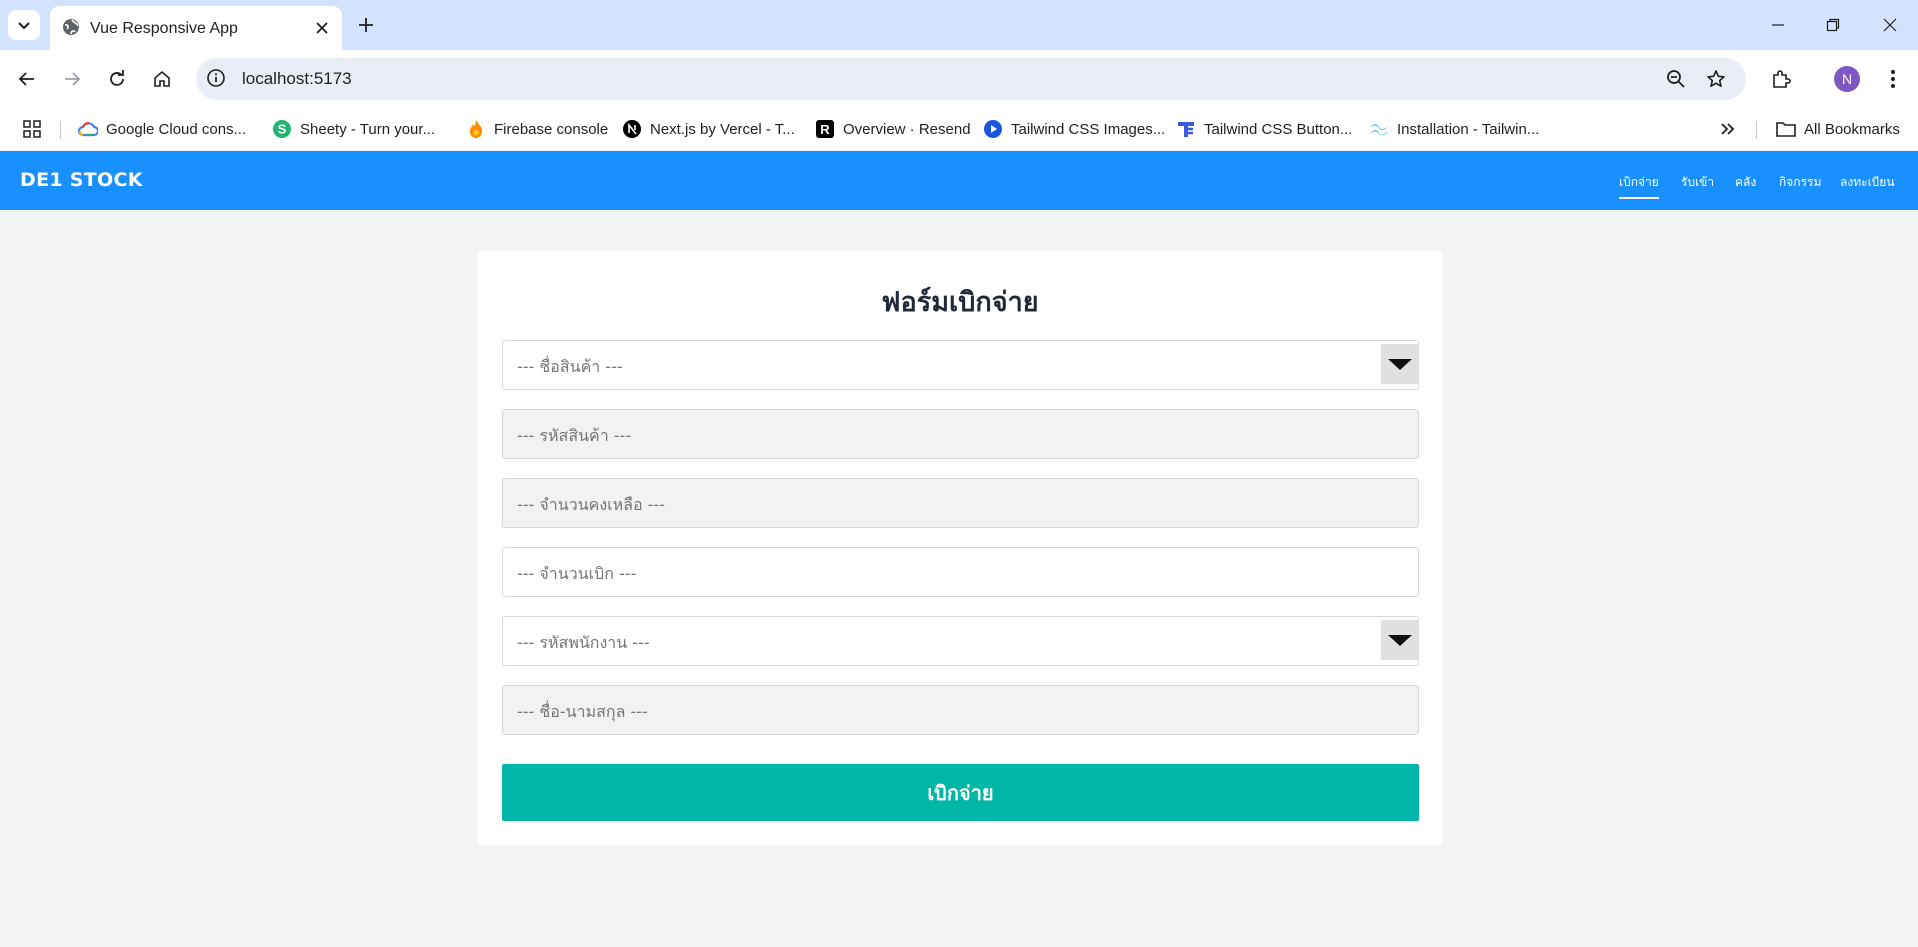 Image resolution: width=1918 pixels, height=947 pixels. I want to click on menu-button, so click(1893, 79).